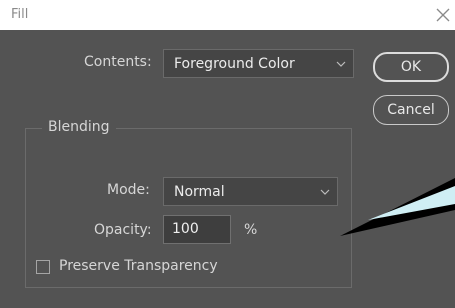  I want to click on callout-pointer, so click(397, 207).